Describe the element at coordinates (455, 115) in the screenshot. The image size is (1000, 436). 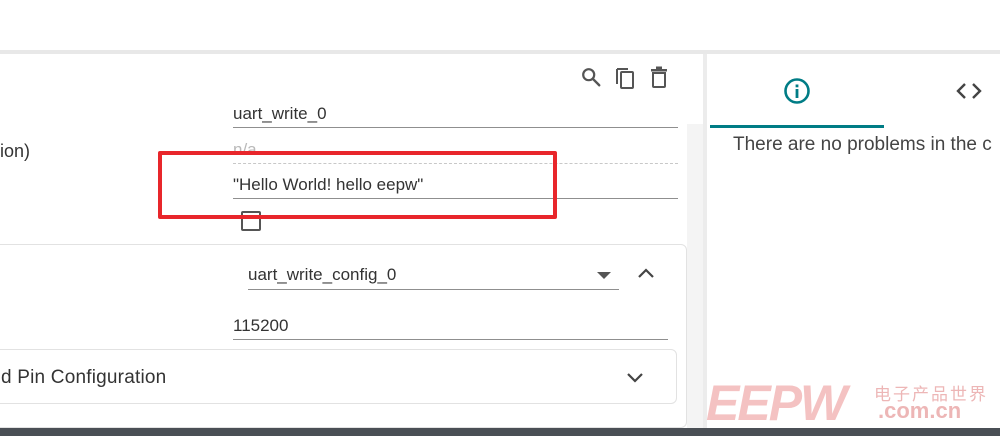
I see `instance-name-field: uart_write_0` at that location.